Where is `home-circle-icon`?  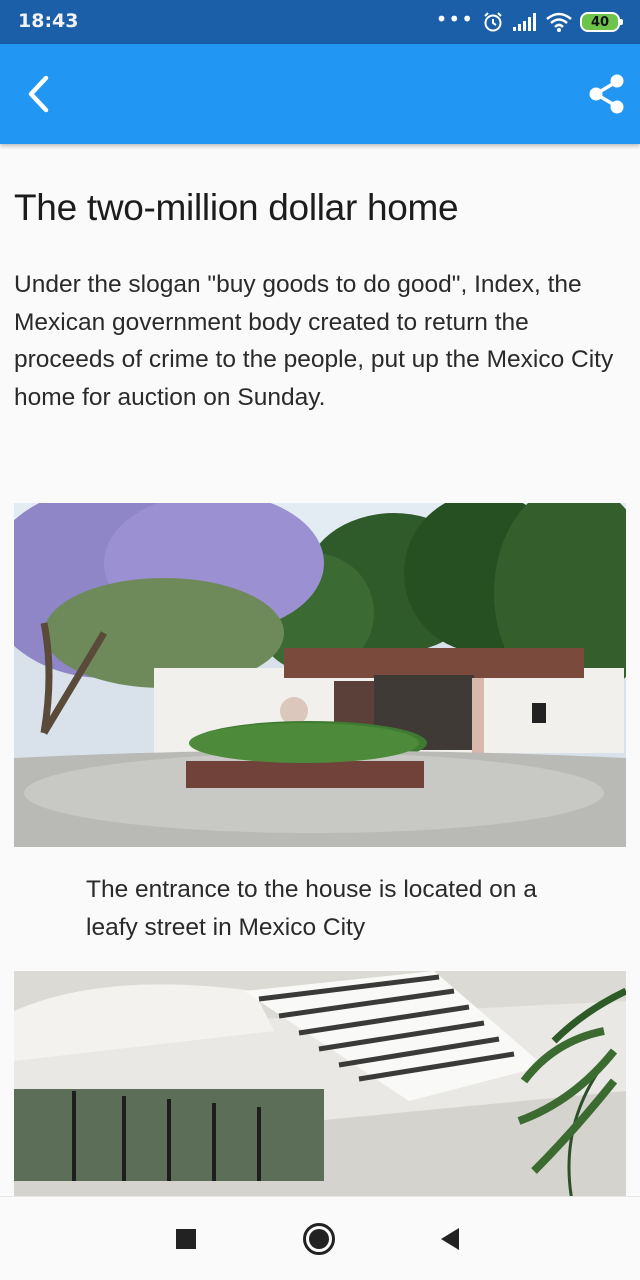 home-circle-icon is located at coordinates (319, 1239).